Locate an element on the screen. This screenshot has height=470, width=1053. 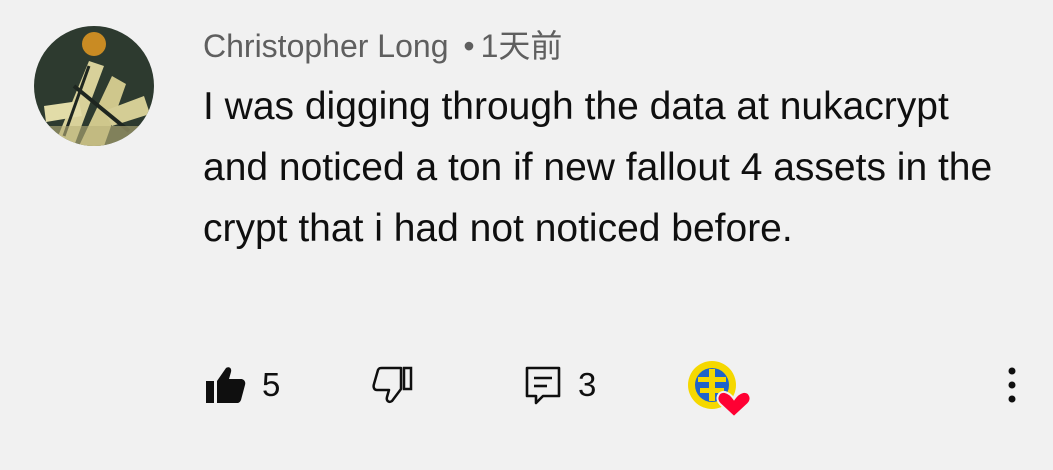
creator-heart-icon is located at coordinates (720, 390).